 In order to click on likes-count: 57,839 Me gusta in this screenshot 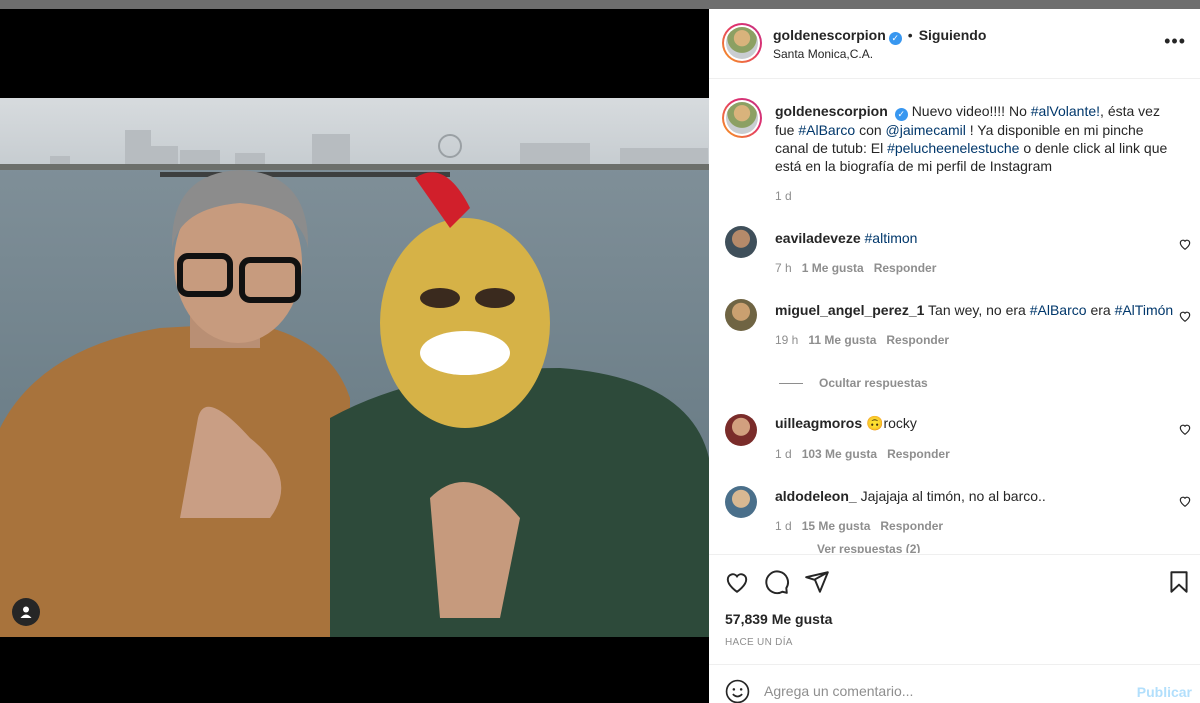, I will do `click(778, 619)`.